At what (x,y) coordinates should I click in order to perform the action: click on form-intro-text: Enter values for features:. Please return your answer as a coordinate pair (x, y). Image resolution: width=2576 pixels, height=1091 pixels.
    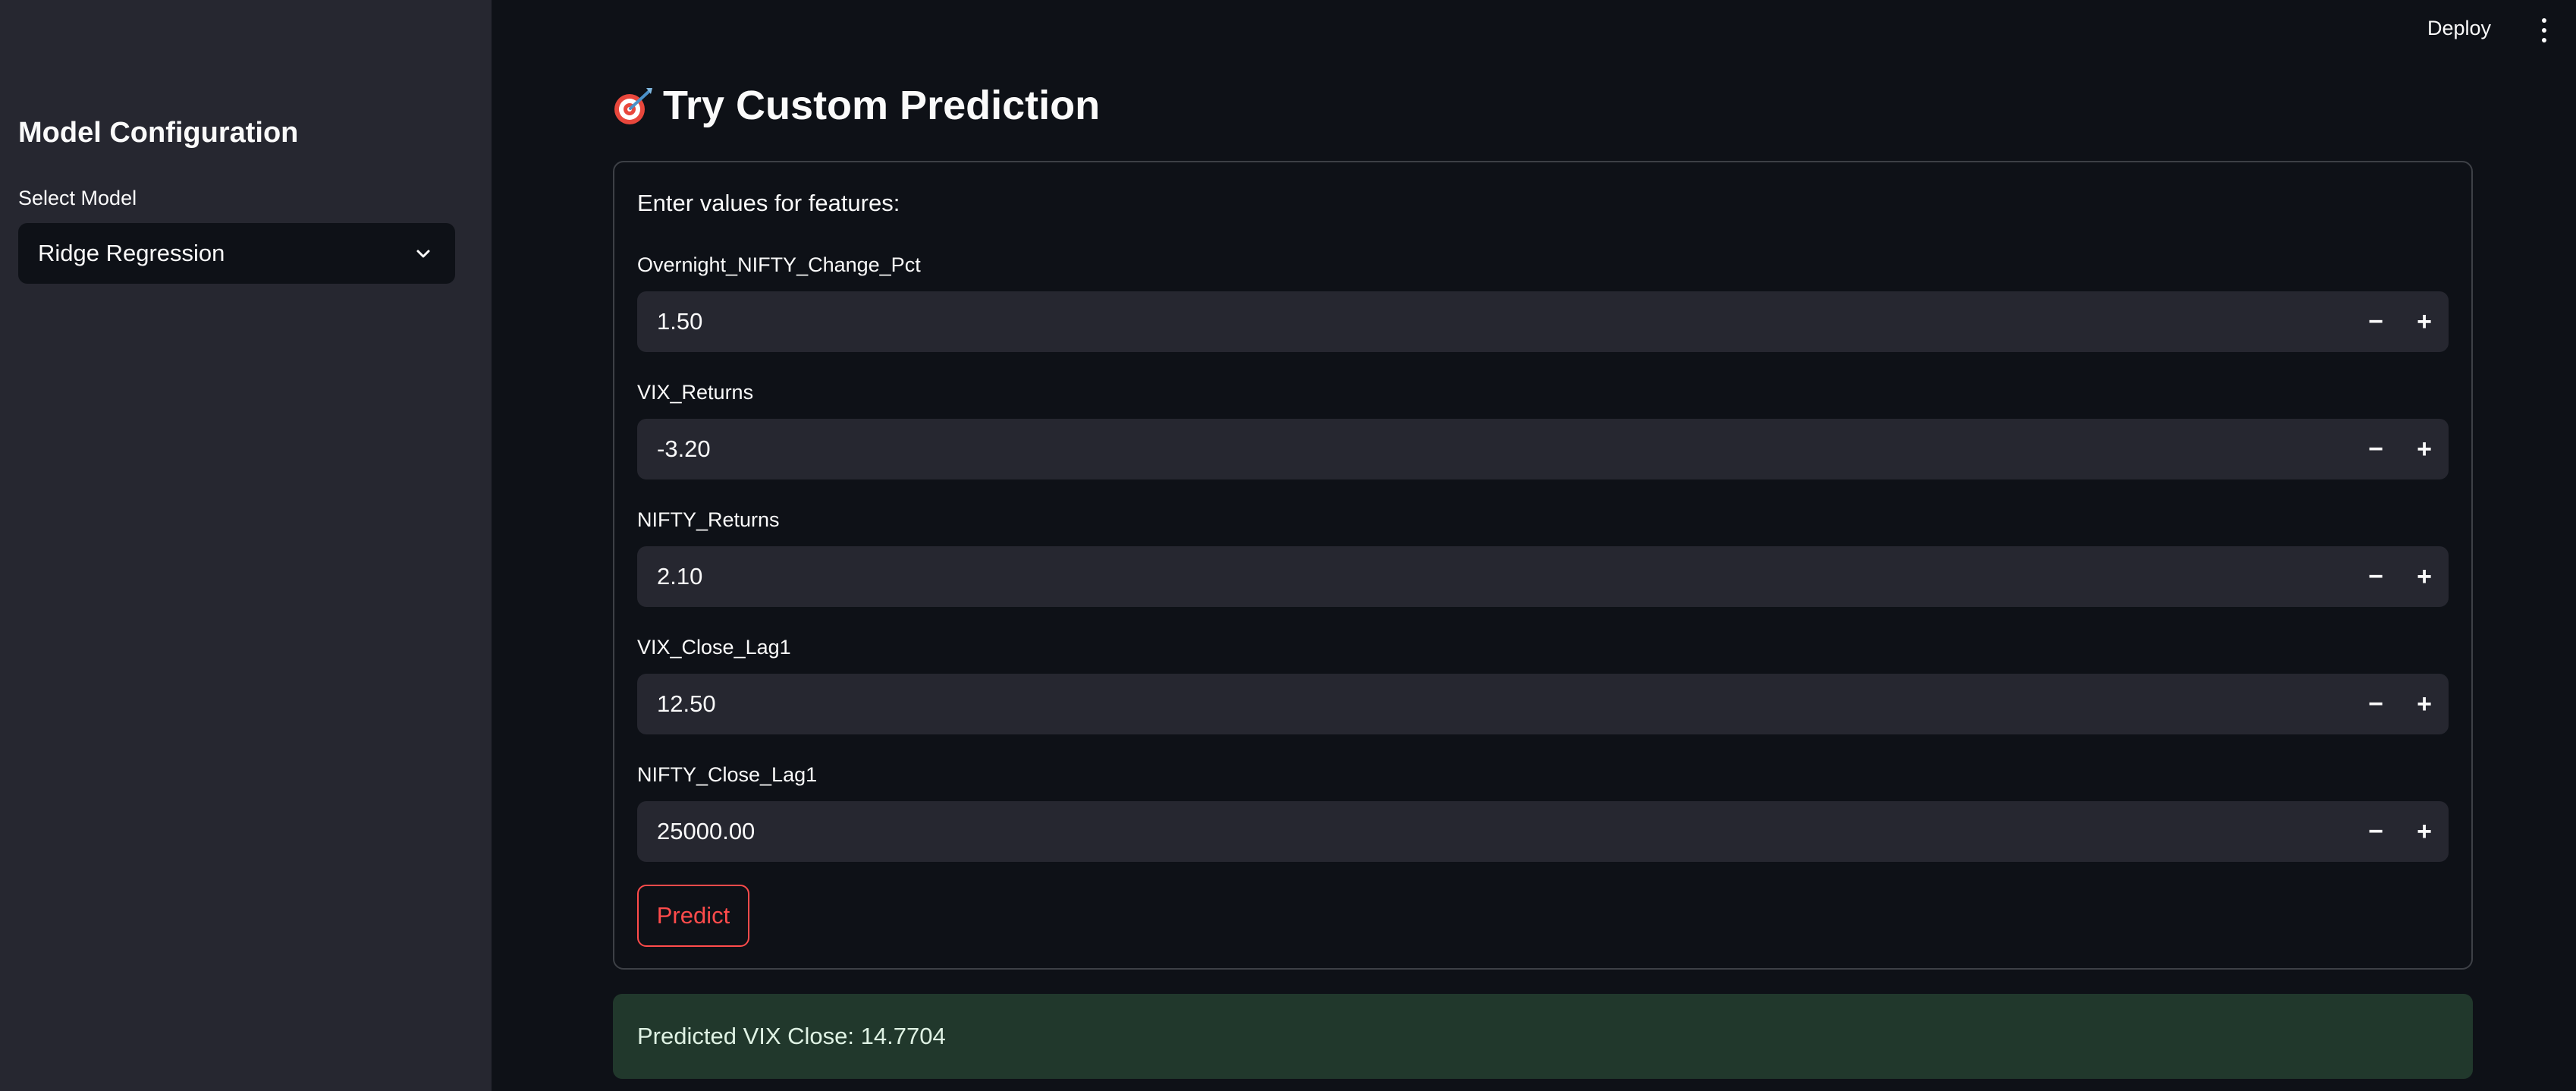
    Looking at the image, I should click on (768, 203).